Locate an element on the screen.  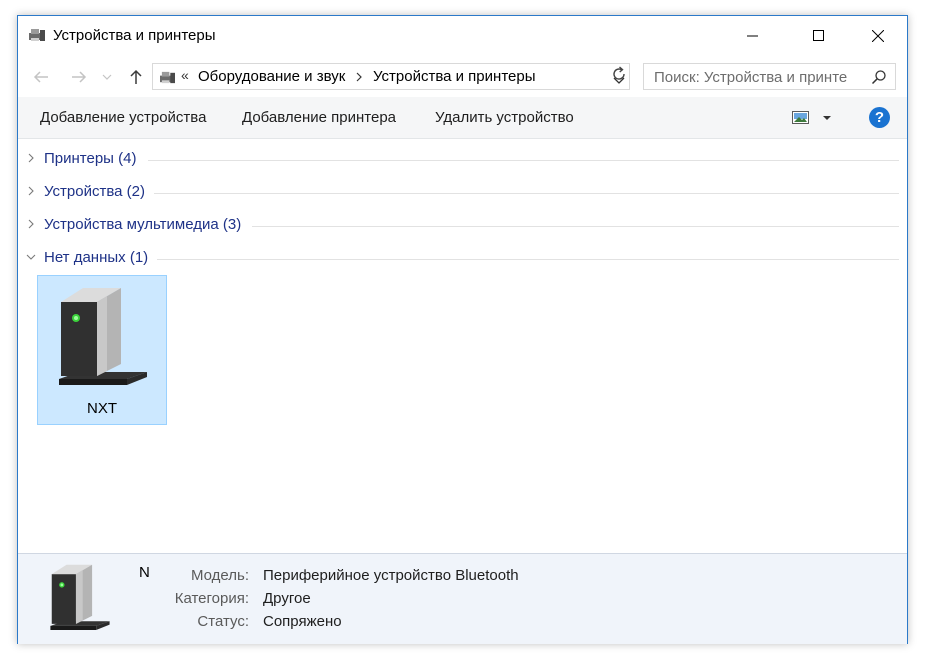
address-overflow: « is located at coordinates (185, 75).